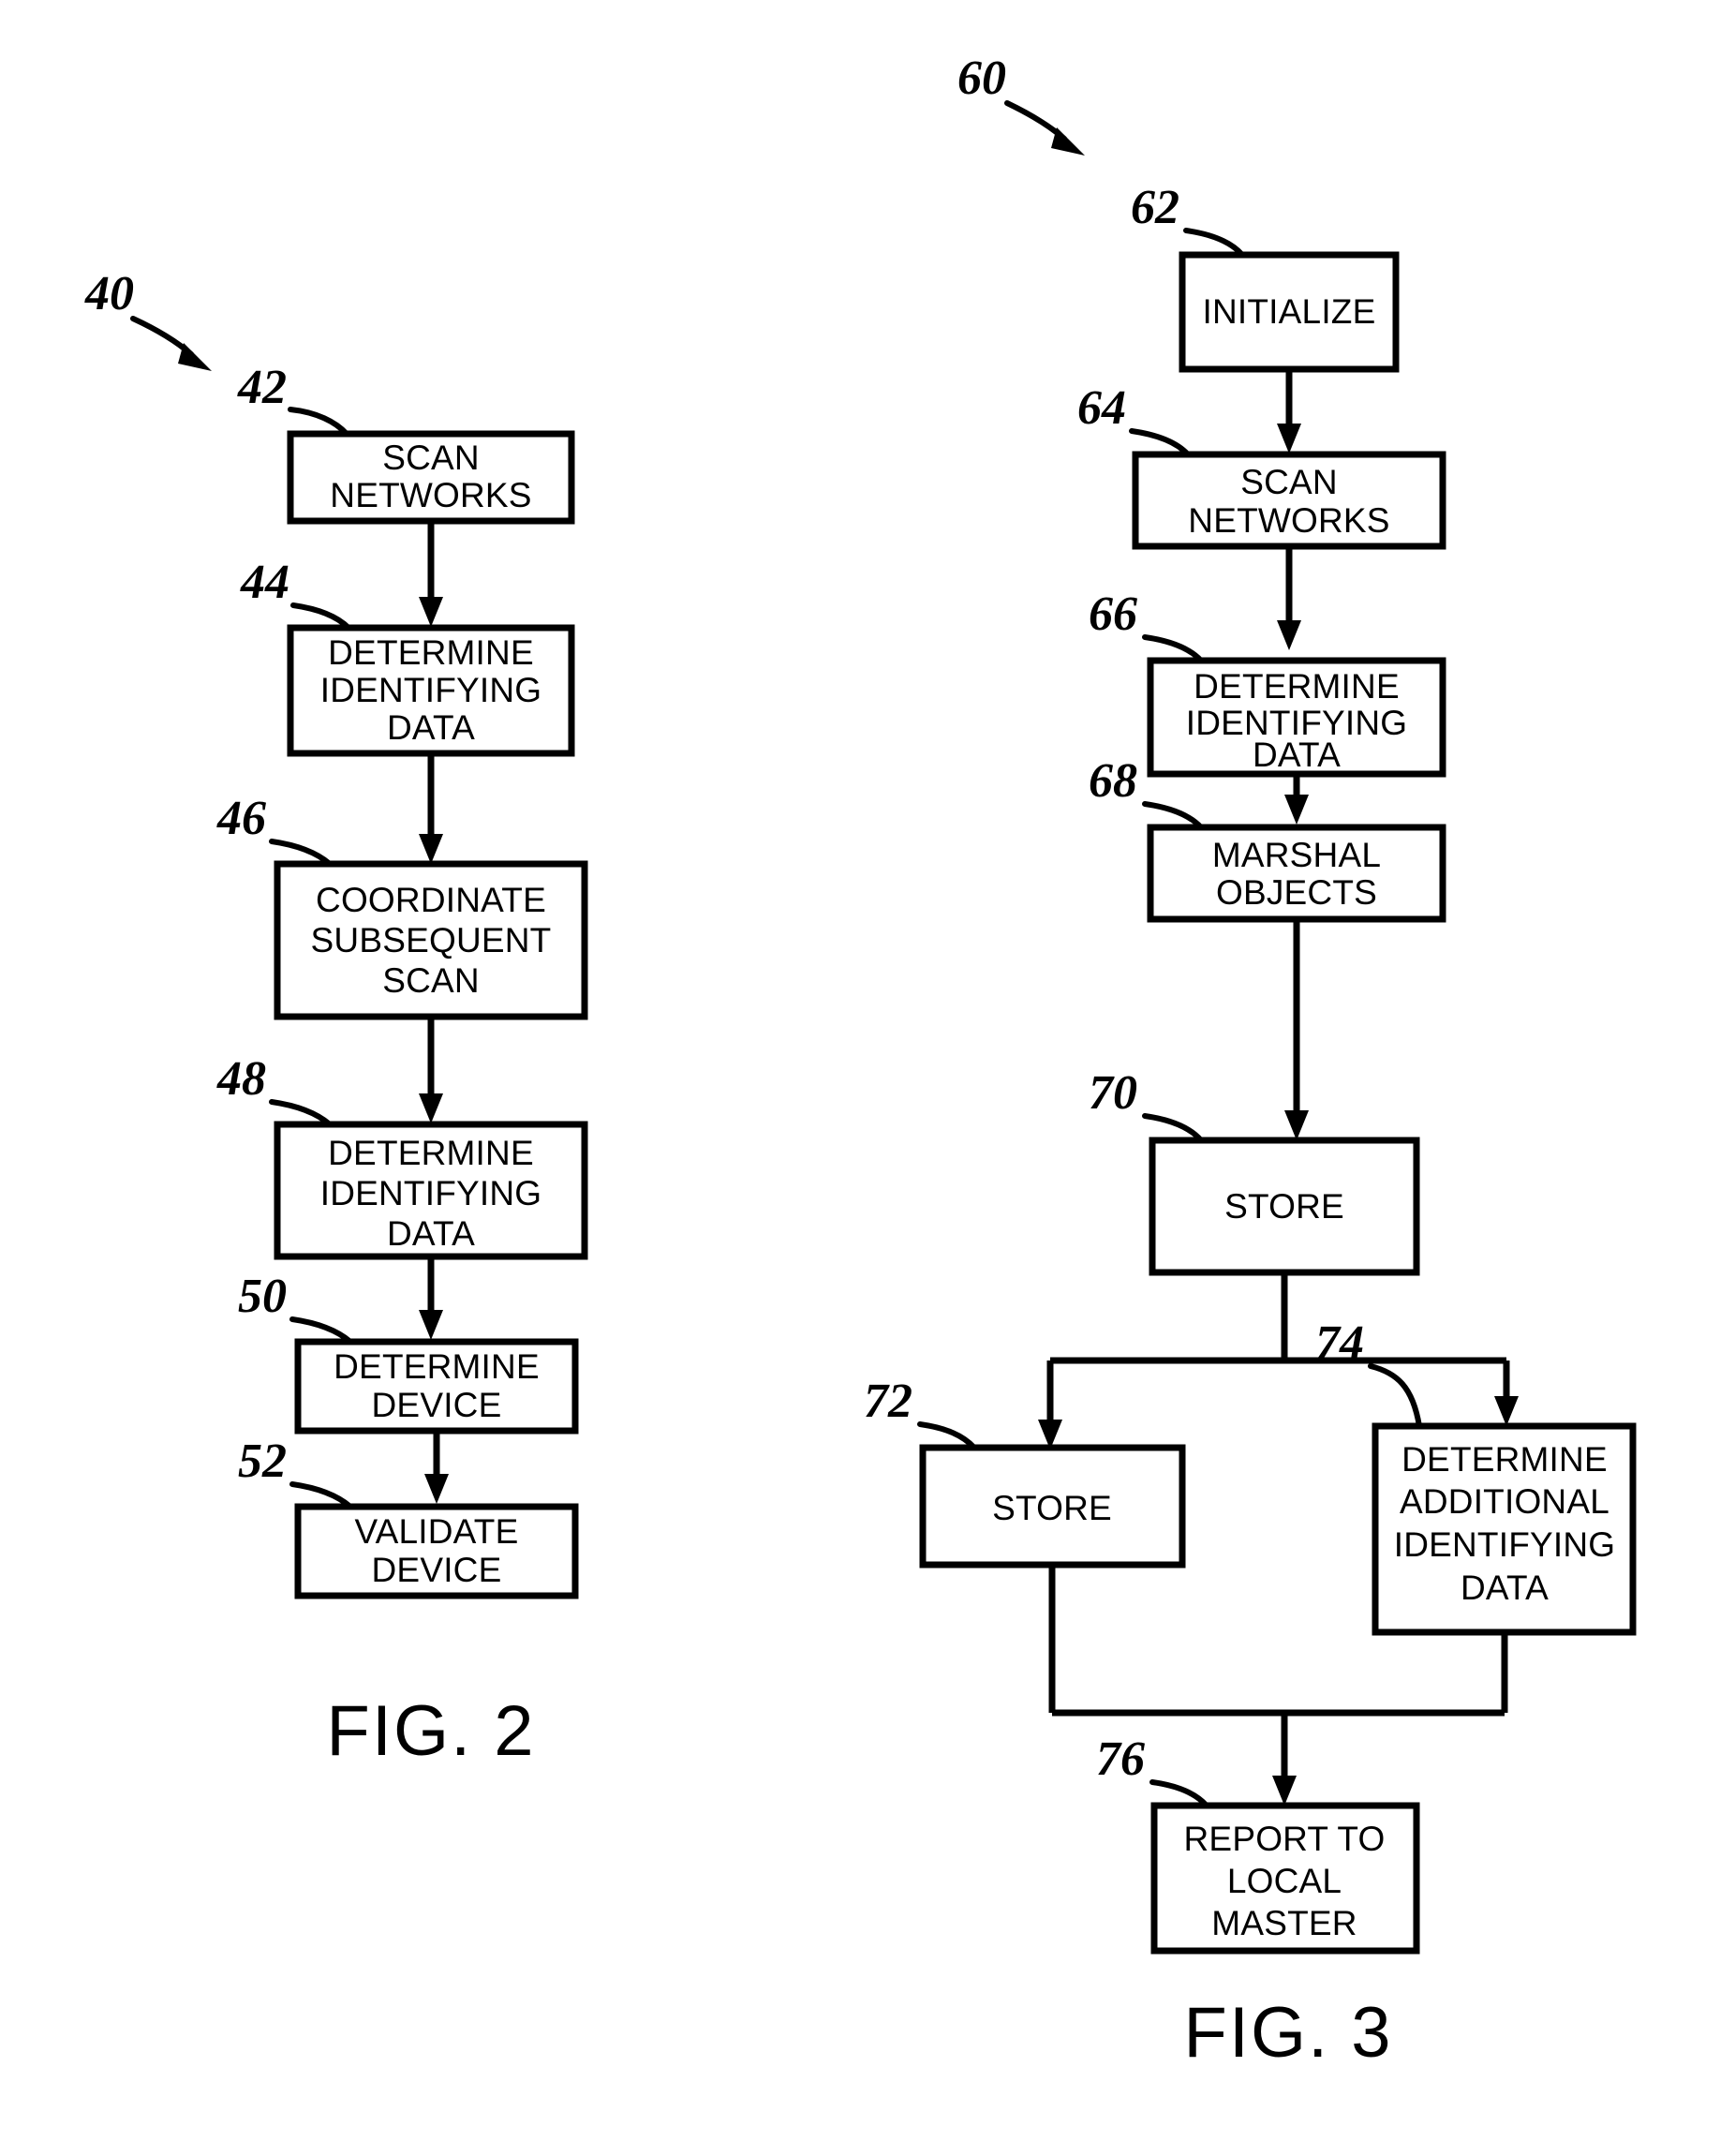 The height and width of the screenshot is (2156, 1735). What do you see at coordinates (109, 294) in the screenshot?
I see `ref-number-40: 40` at bounding box center [109, 294].